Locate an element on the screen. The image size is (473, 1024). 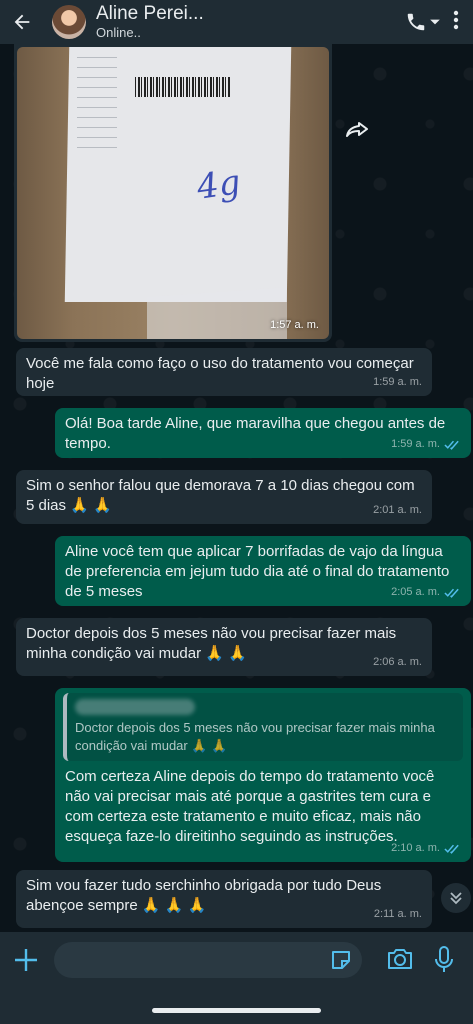
mic-button is located at coordinates (444, 960).